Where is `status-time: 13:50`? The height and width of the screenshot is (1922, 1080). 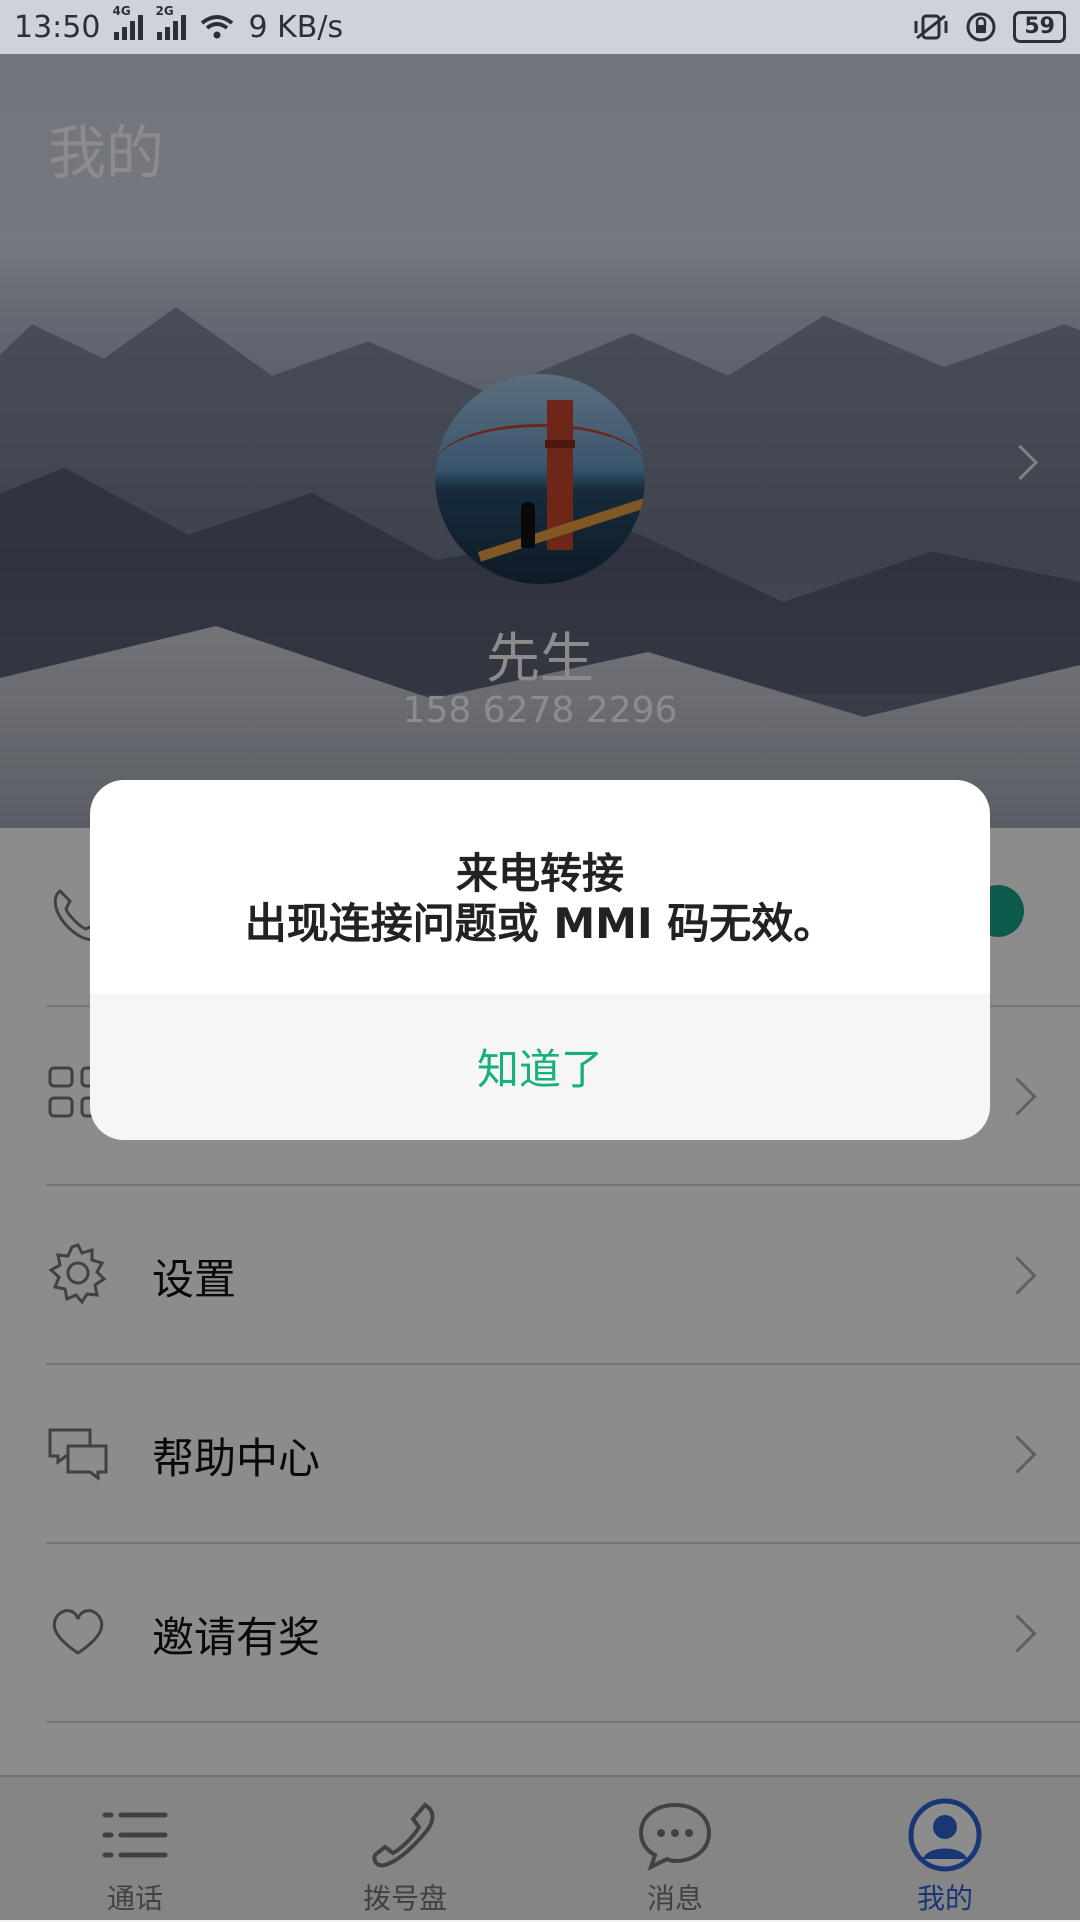
status-time: 13:50 is located at coordinates (57, 27).